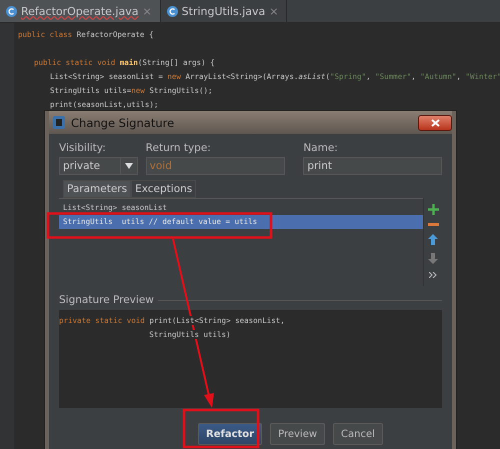 The image size is (500, 449). What do you see at coordinates (321, 148) in the screenshot?
I see `field-label: Name:` at bounding box center [321, 148].